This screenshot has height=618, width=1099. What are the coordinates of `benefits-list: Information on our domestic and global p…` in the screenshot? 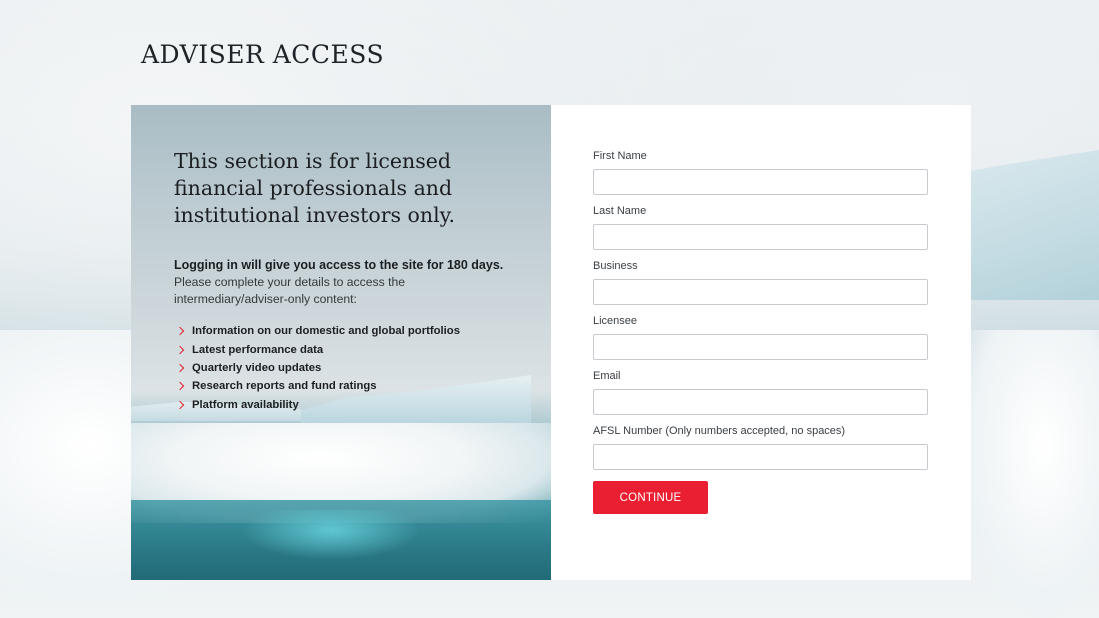 It's located at (344, 368).